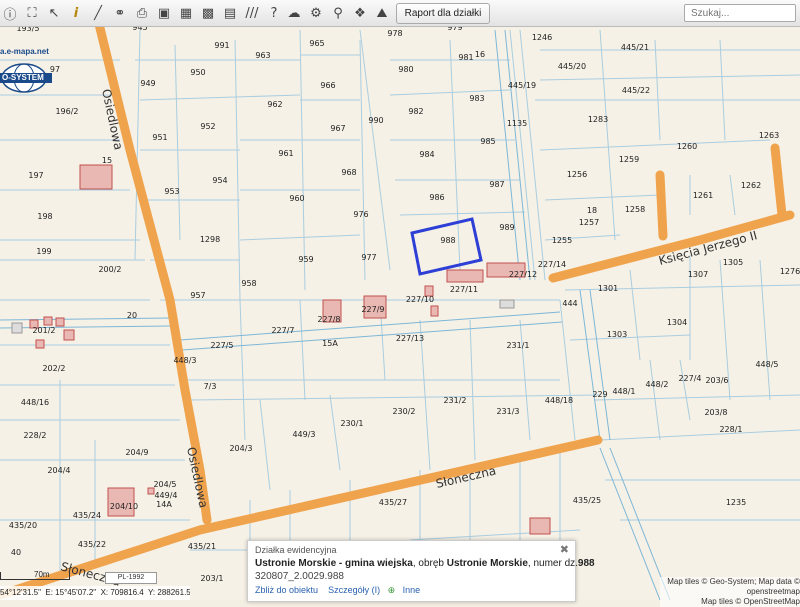  I want to click on other-link: Inne, so click(412, 590).